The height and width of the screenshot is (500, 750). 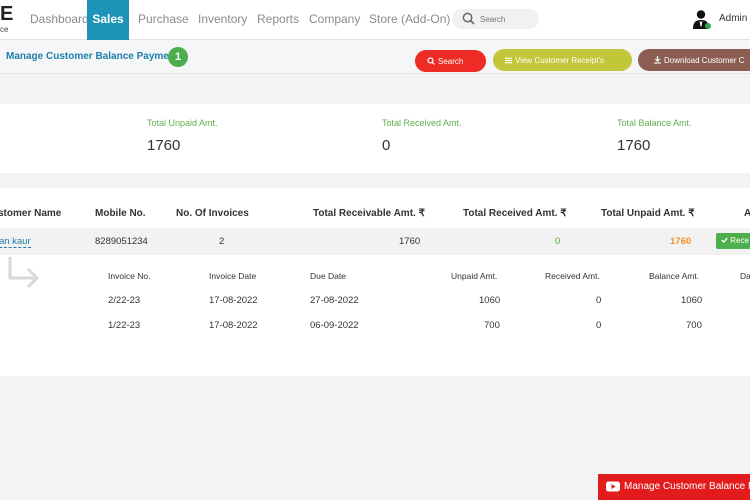 What do you see at coordinates (334, 20) in the screenshot?
I see `nav-company: Company` at bounding box center [334, 20].